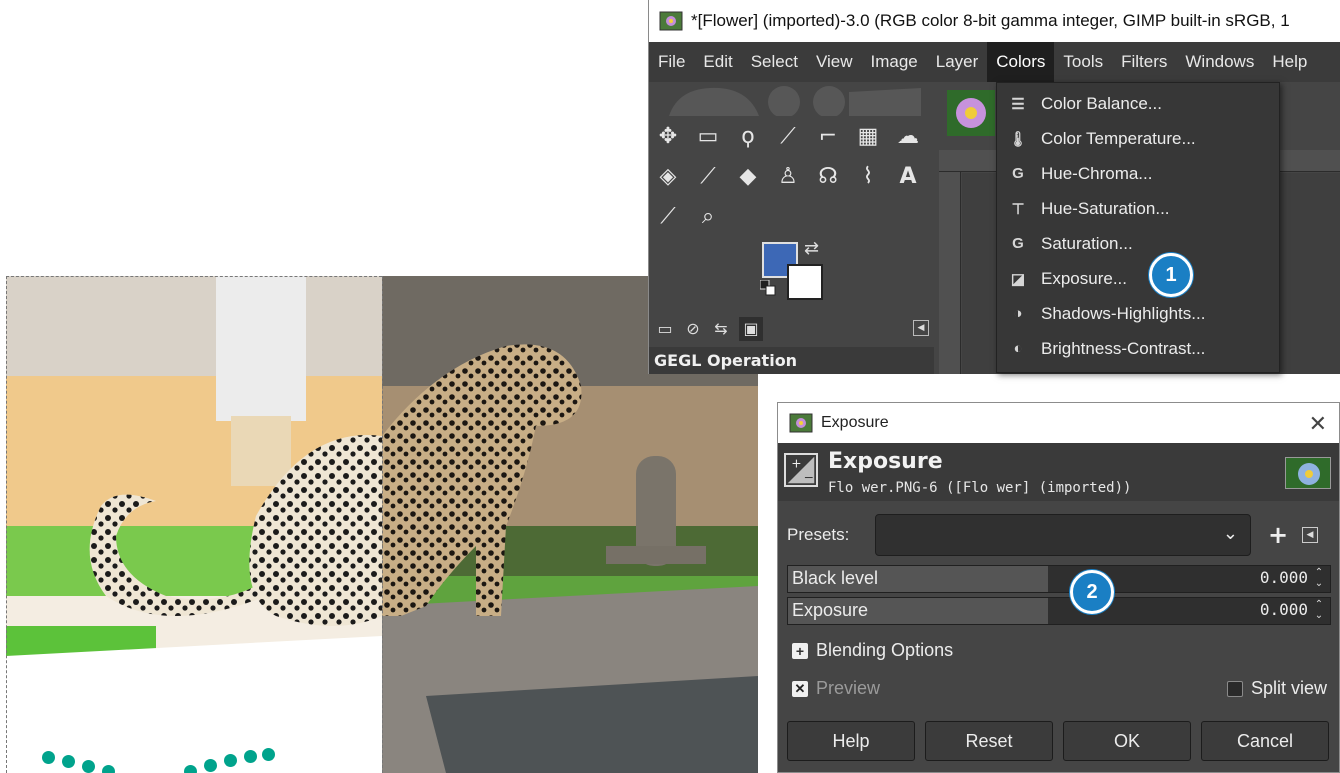 Image resolution: width=1340 pixels, height=773 pixels. I want to click on menu-file: File, so click(671, 62).